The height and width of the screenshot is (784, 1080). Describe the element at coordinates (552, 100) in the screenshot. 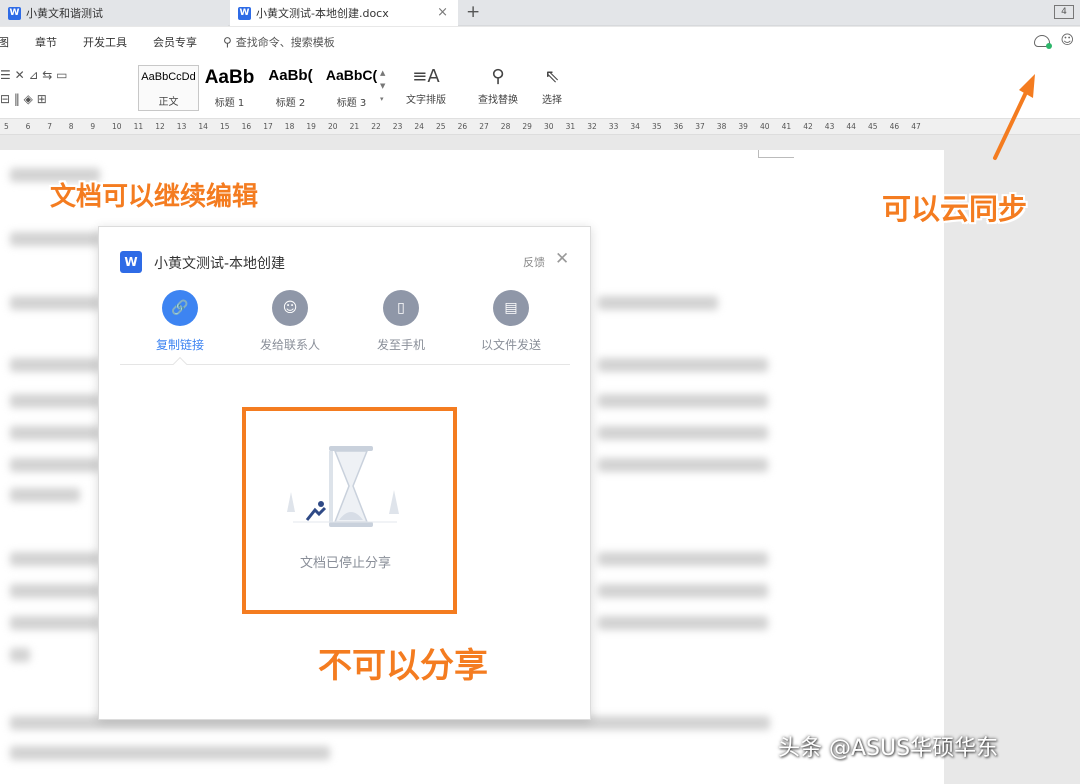

I see `select-label: 选择` at that location.